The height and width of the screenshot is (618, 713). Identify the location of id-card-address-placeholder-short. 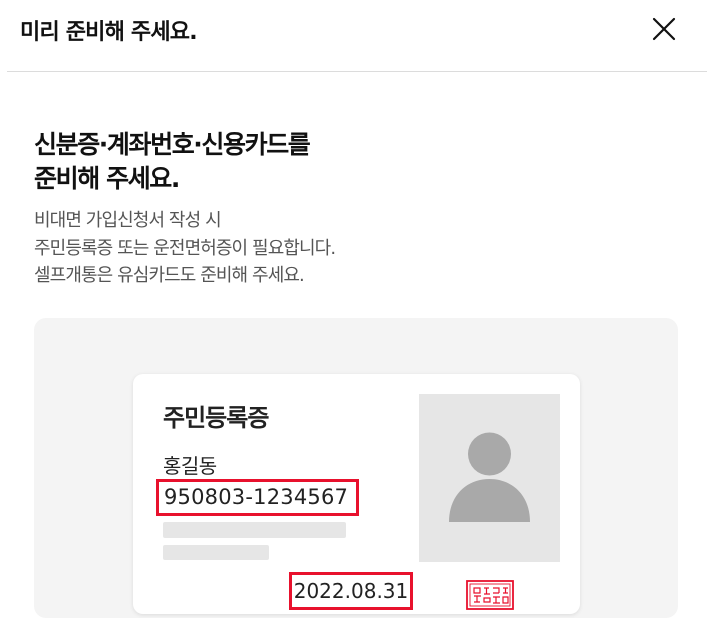
(216, 552).